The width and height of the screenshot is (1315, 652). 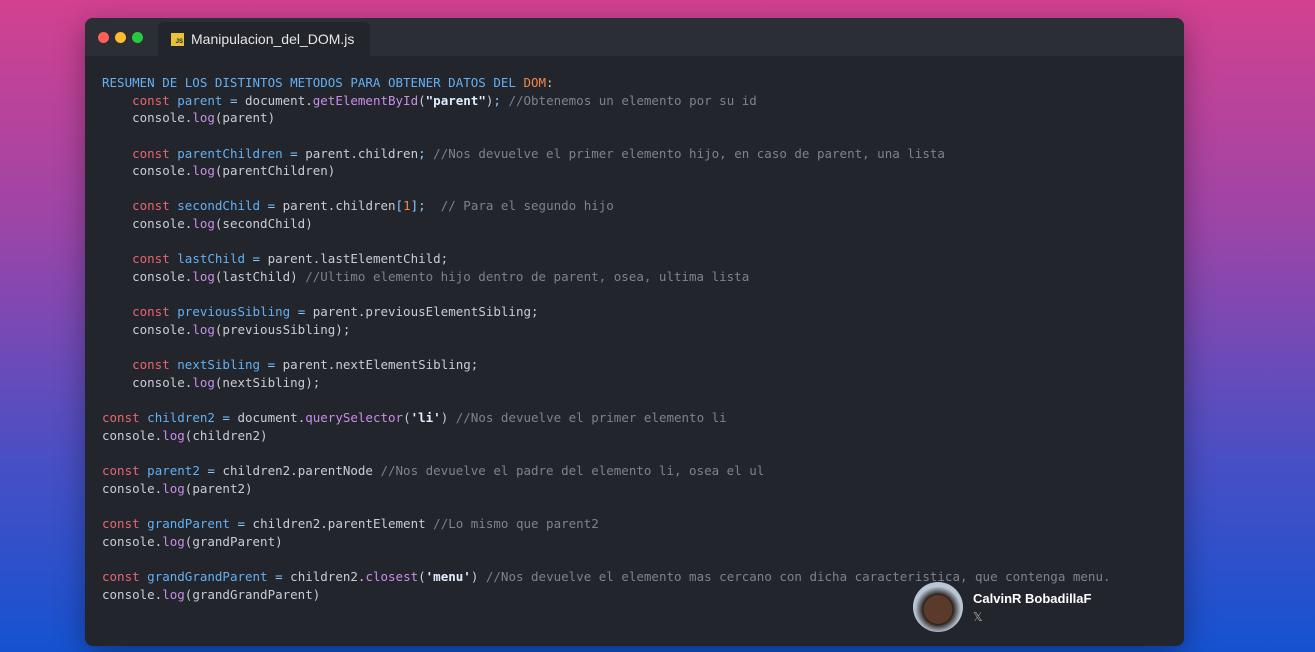 I want to click on code-token: (grandParent), so click(x=233, y=541).